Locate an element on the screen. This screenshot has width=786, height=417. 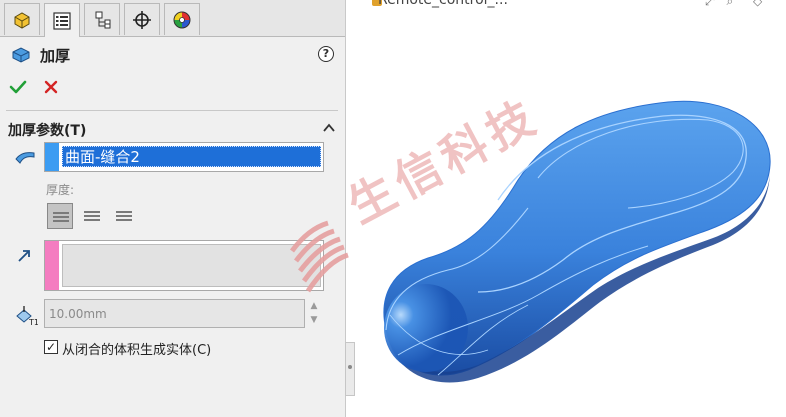
section-view-icon: ◇ is located at coordinates (757, 4).